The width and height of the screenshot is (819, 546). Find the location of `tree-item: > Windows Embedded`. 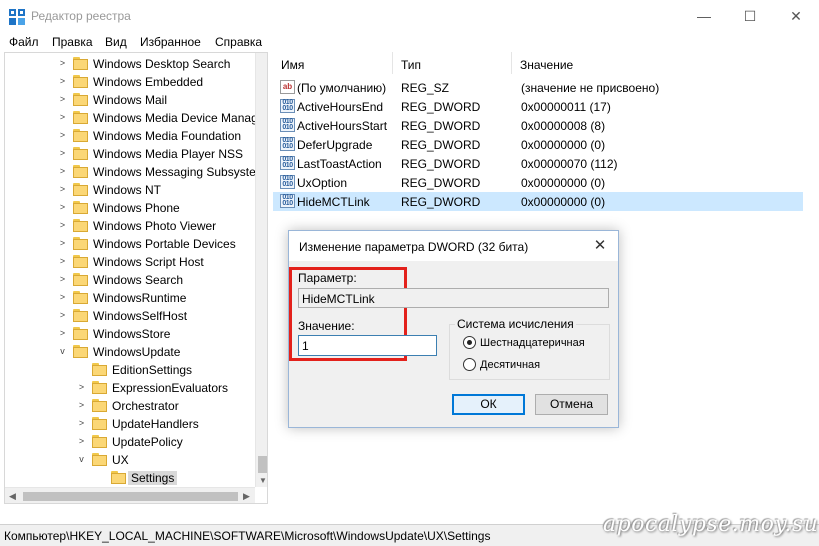

tree-item: > Windows Embedded is located at coordinates (130, 82).